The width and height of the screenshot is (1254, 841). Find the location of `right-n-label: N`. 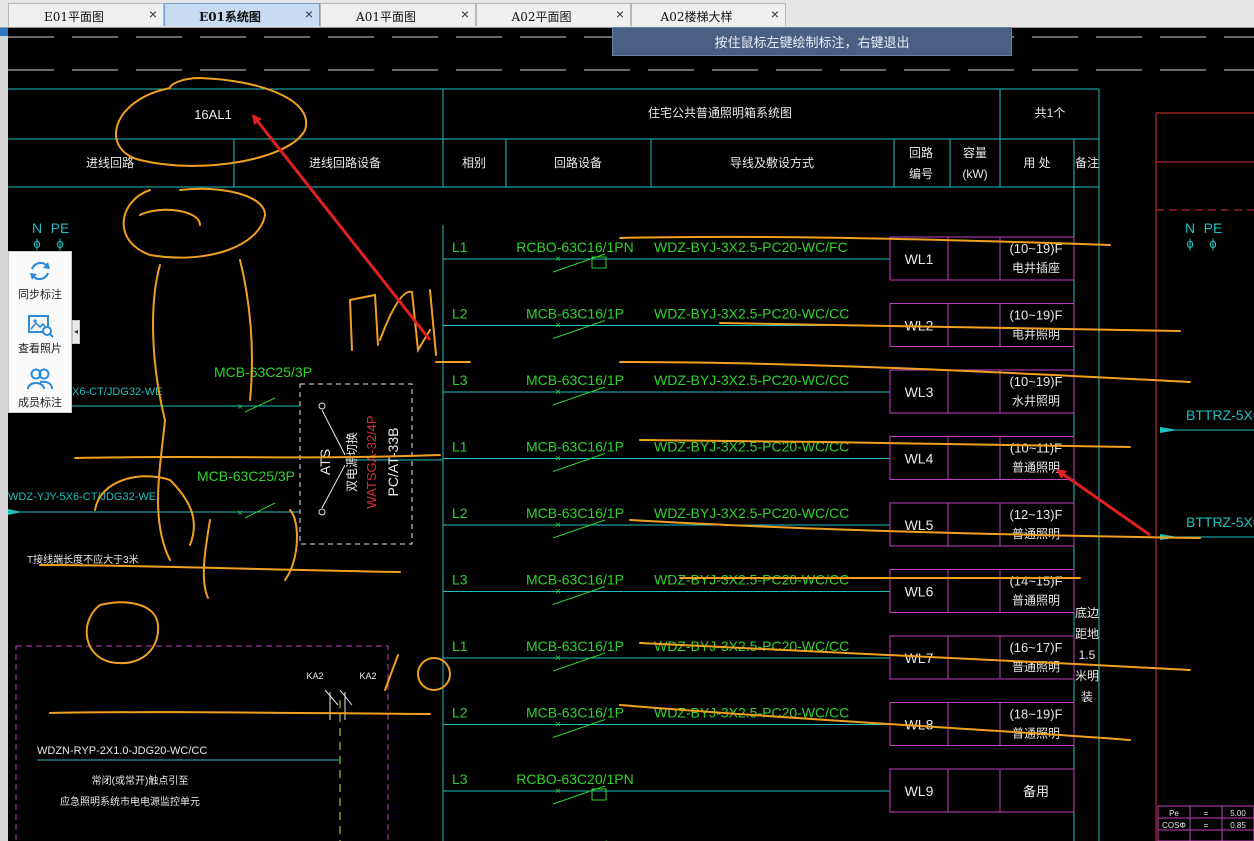

right-n-label: N is located at coordinates (1190, 228).